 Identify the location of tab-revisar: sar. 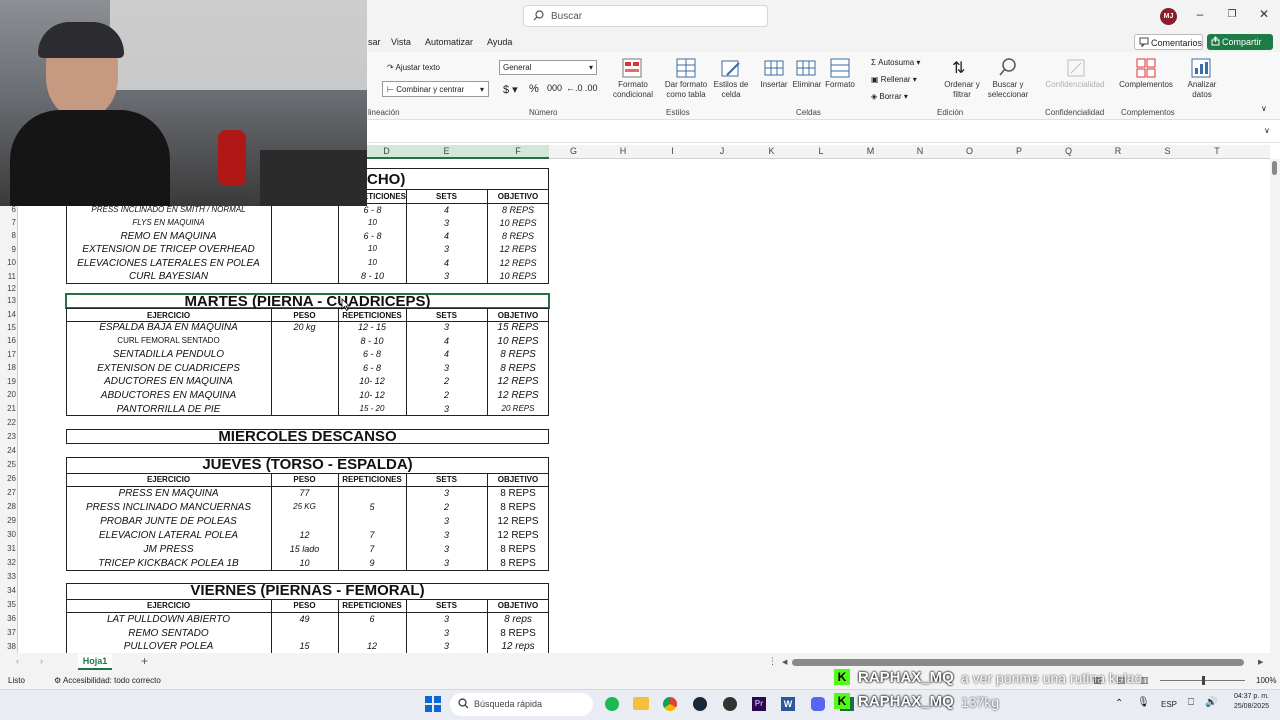
(374, 42).